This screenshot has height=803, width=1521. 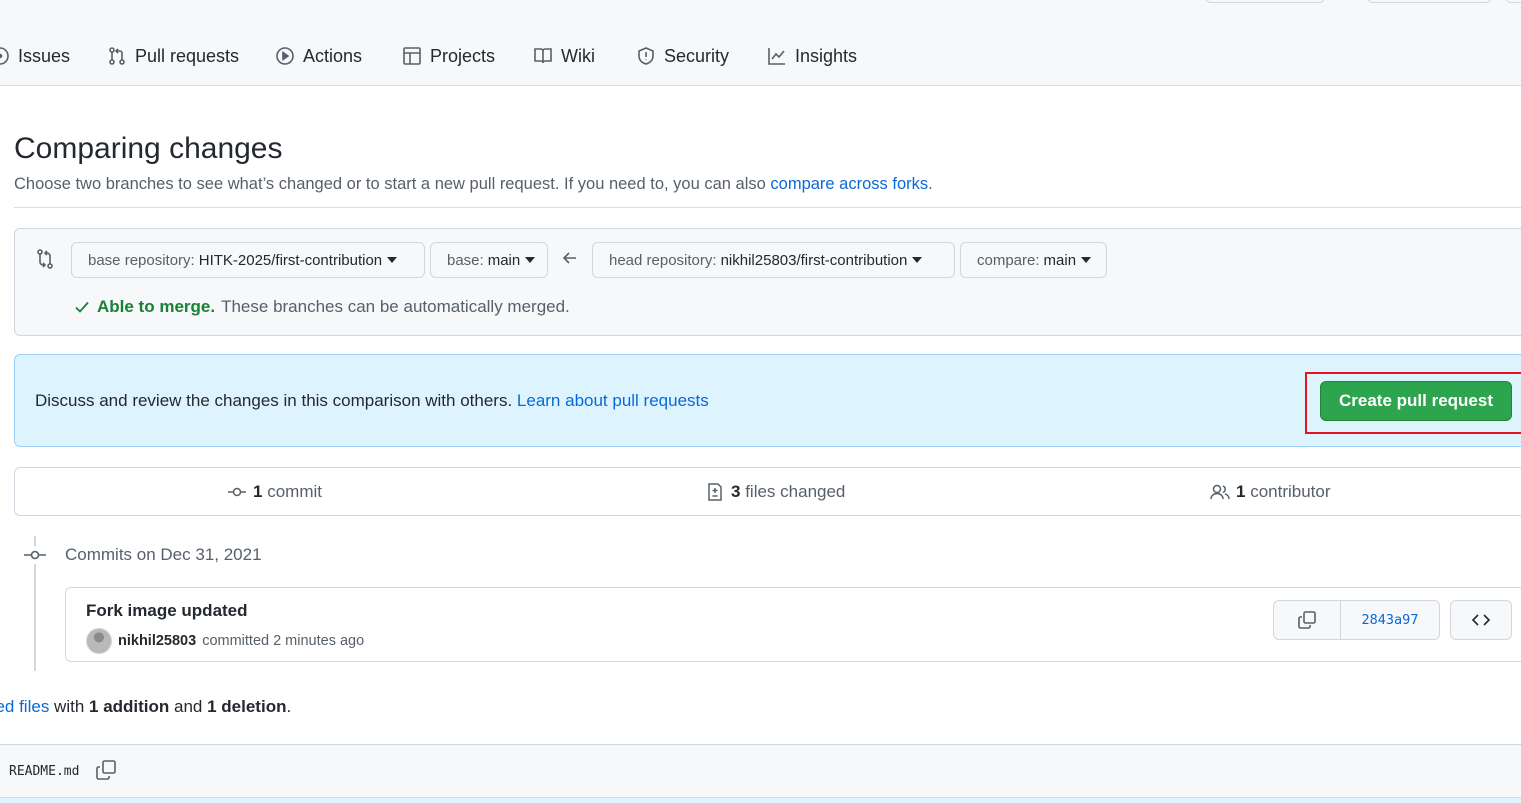 What do you see at coordinates (1008, 260) in the screenshot?
I see `select-label: compare:` at bounding box center [1008, 260].